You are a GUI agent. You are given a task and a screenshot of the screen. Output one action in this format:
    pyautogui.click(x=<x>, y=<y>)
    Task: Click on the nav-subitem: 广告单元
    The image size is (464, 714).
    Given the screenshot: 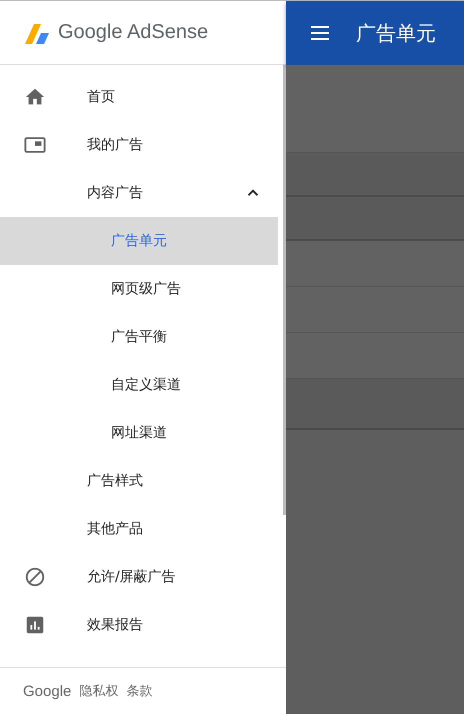 What is the action you would take?
    pyautogui.click(x=139, y=241)
    